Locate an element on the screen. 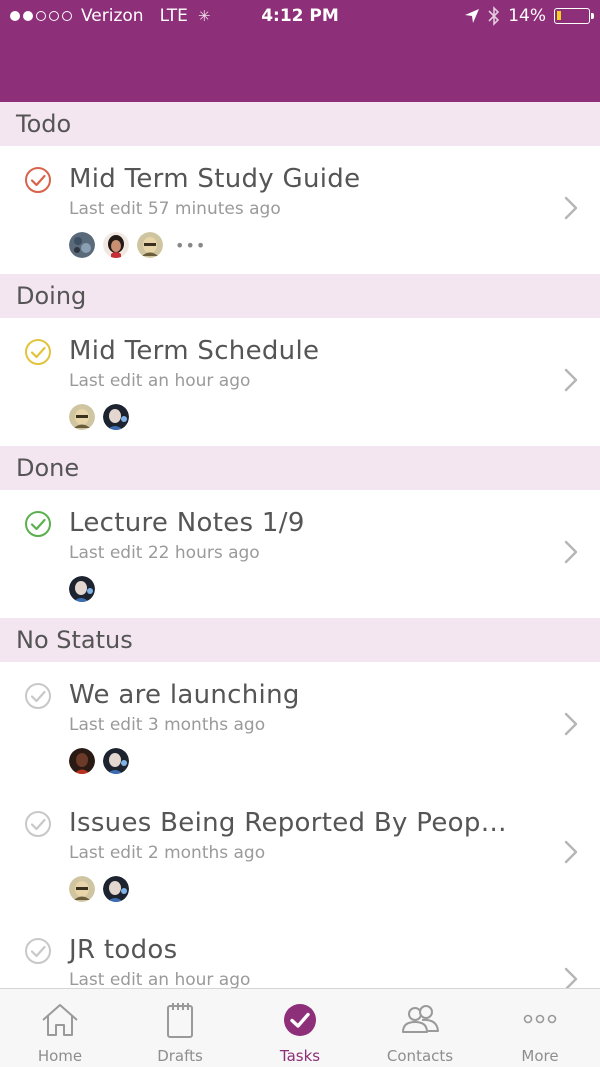 The width and height of the screenshot is (600, 1067). task-title: We are launching is located at coordinates (184, 695).